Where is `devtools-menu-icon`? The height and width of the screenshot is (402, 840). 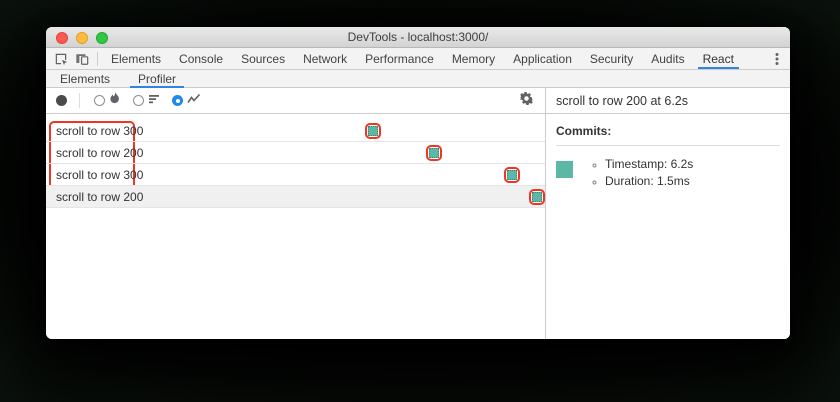
devtools-menu-icon is located at coordinates (777, 61).